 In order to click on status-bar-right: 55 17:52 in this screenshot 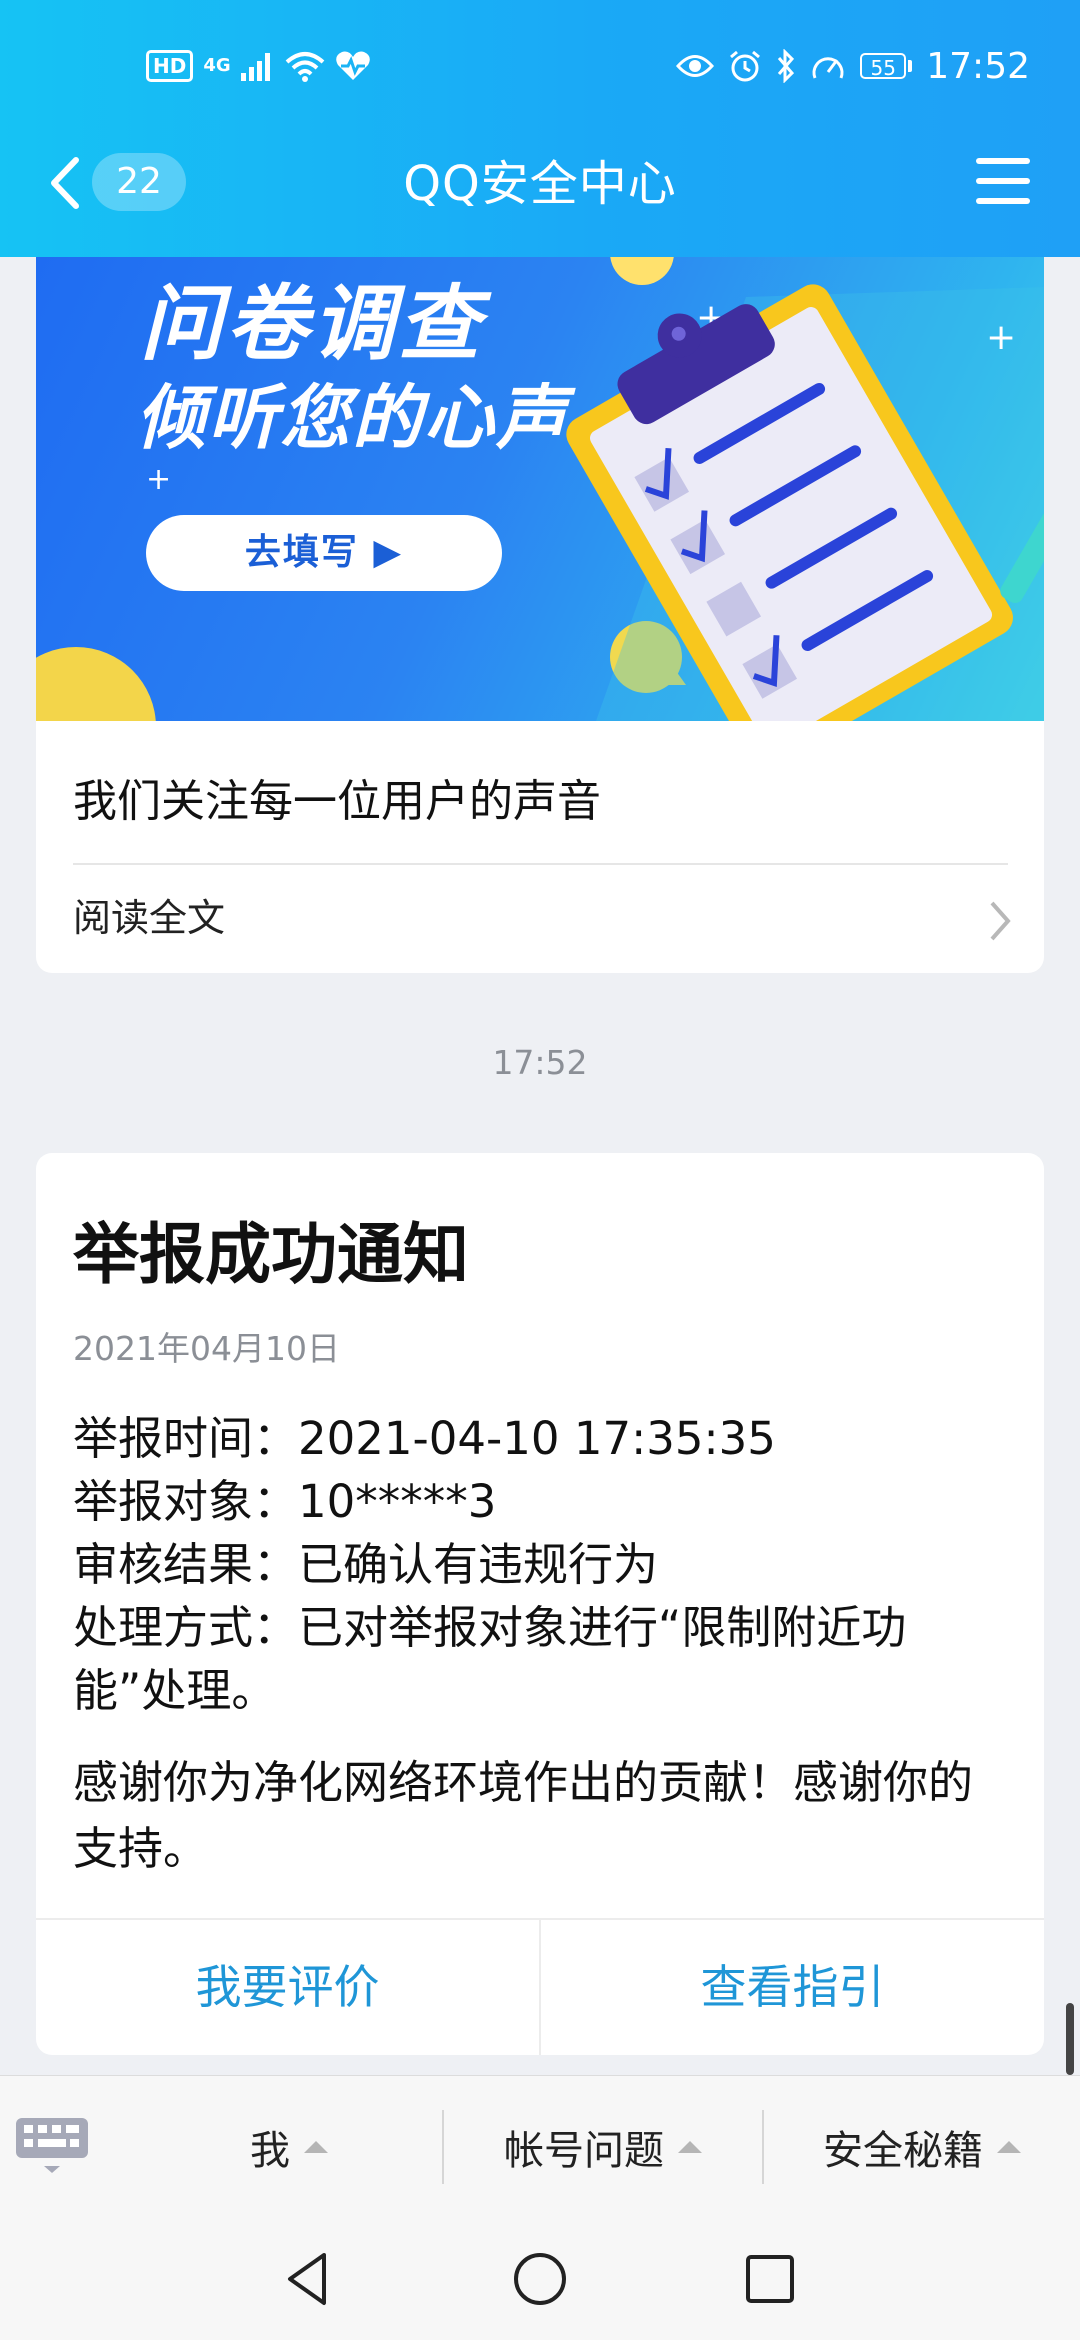, I will do `click(853, 66)`.